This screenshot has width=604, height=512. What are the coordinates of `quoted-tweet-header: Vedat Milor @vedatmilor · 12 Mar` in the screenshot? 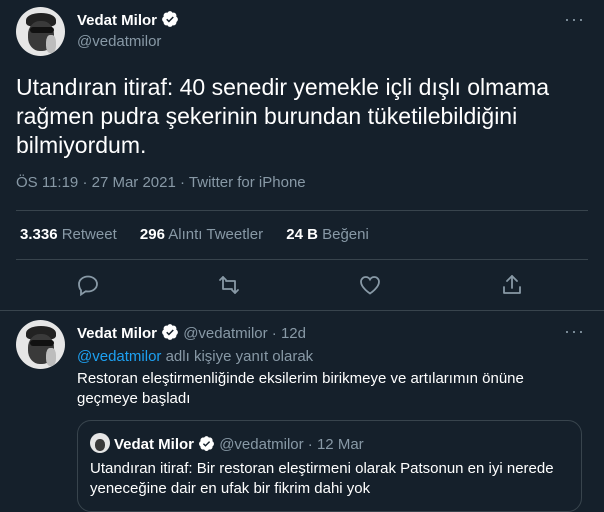 It's located at (227, 443).